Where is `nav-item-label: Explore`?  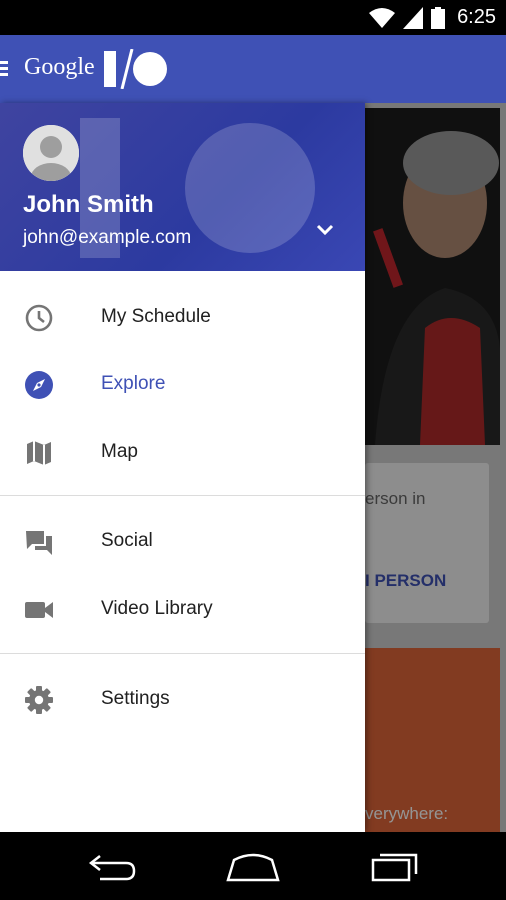 nav-item-label: Explore is located at coordinates (133, 383).